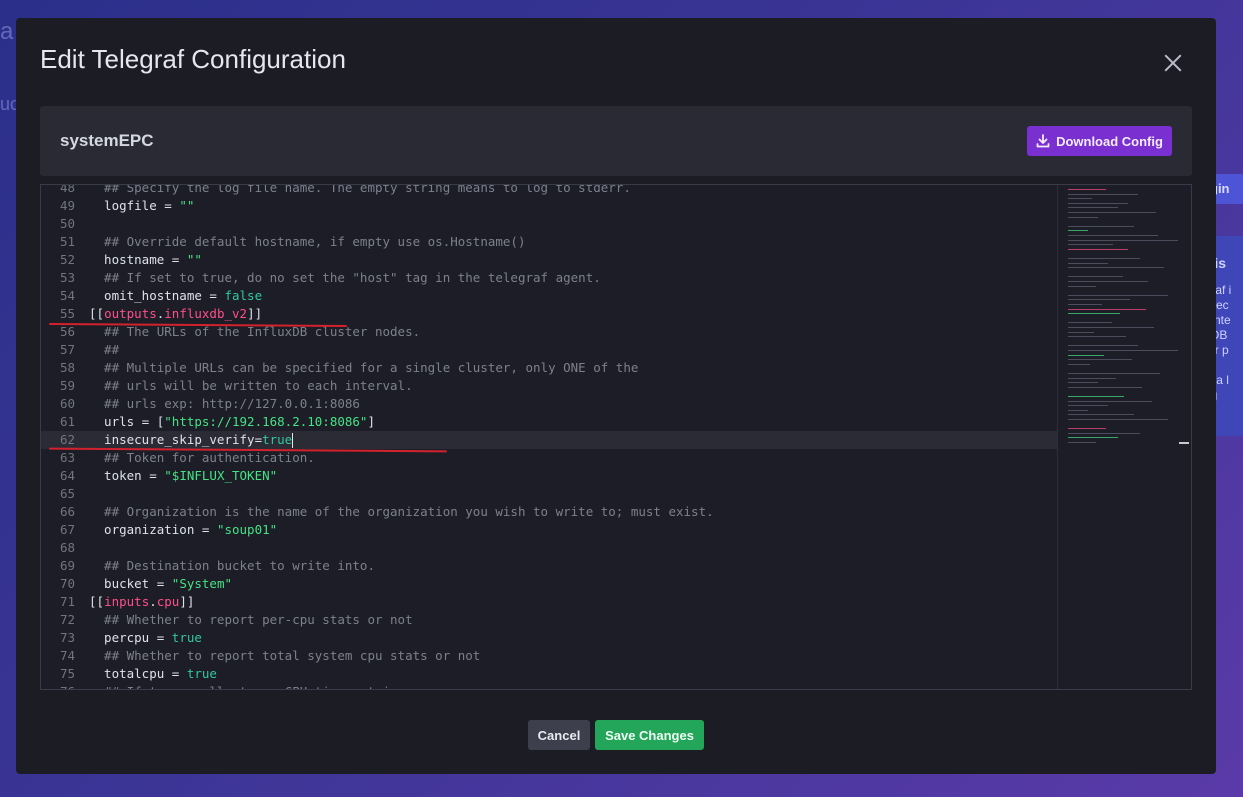 The width and height of the screenshot is (1243, 797). I want to click on download-icon, so click(1043, 141).